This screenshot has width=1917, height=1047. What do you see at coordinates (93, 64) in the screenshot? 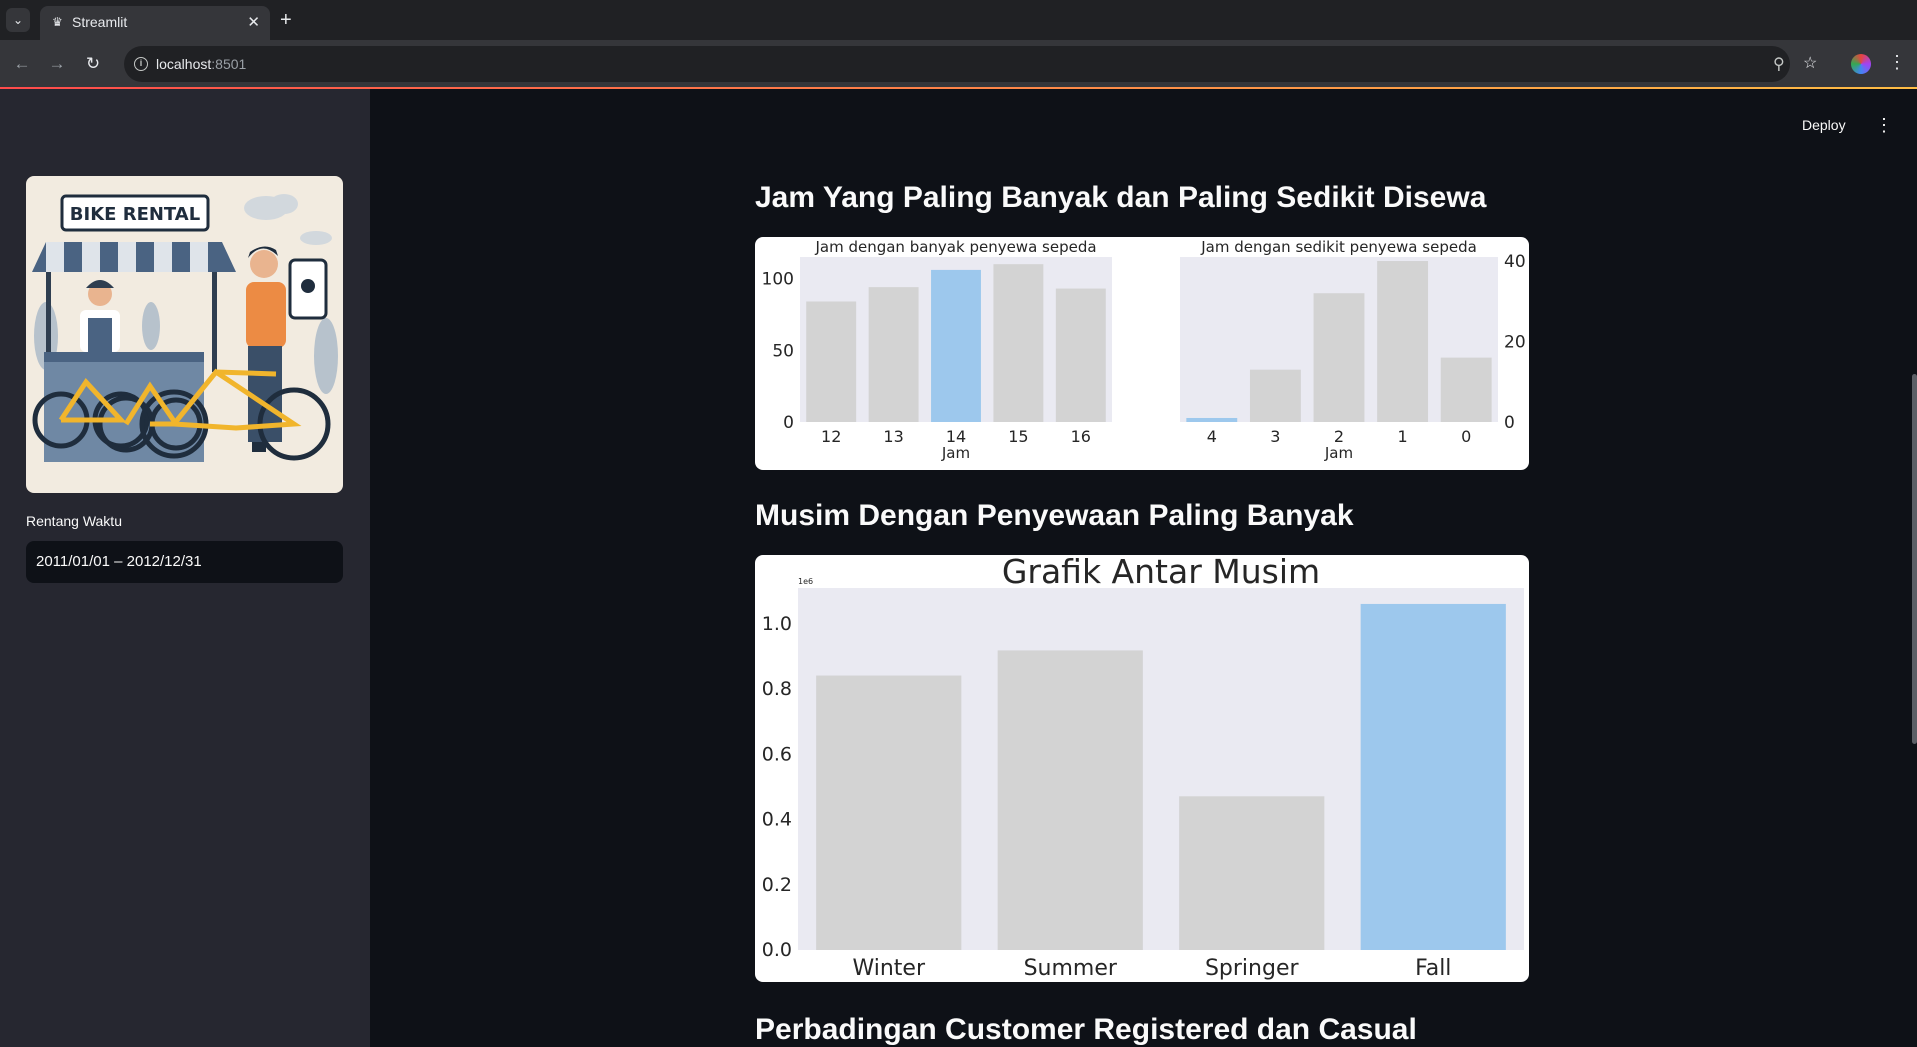
I see `reload-icon: ↻` at bounding box center [93, 64].